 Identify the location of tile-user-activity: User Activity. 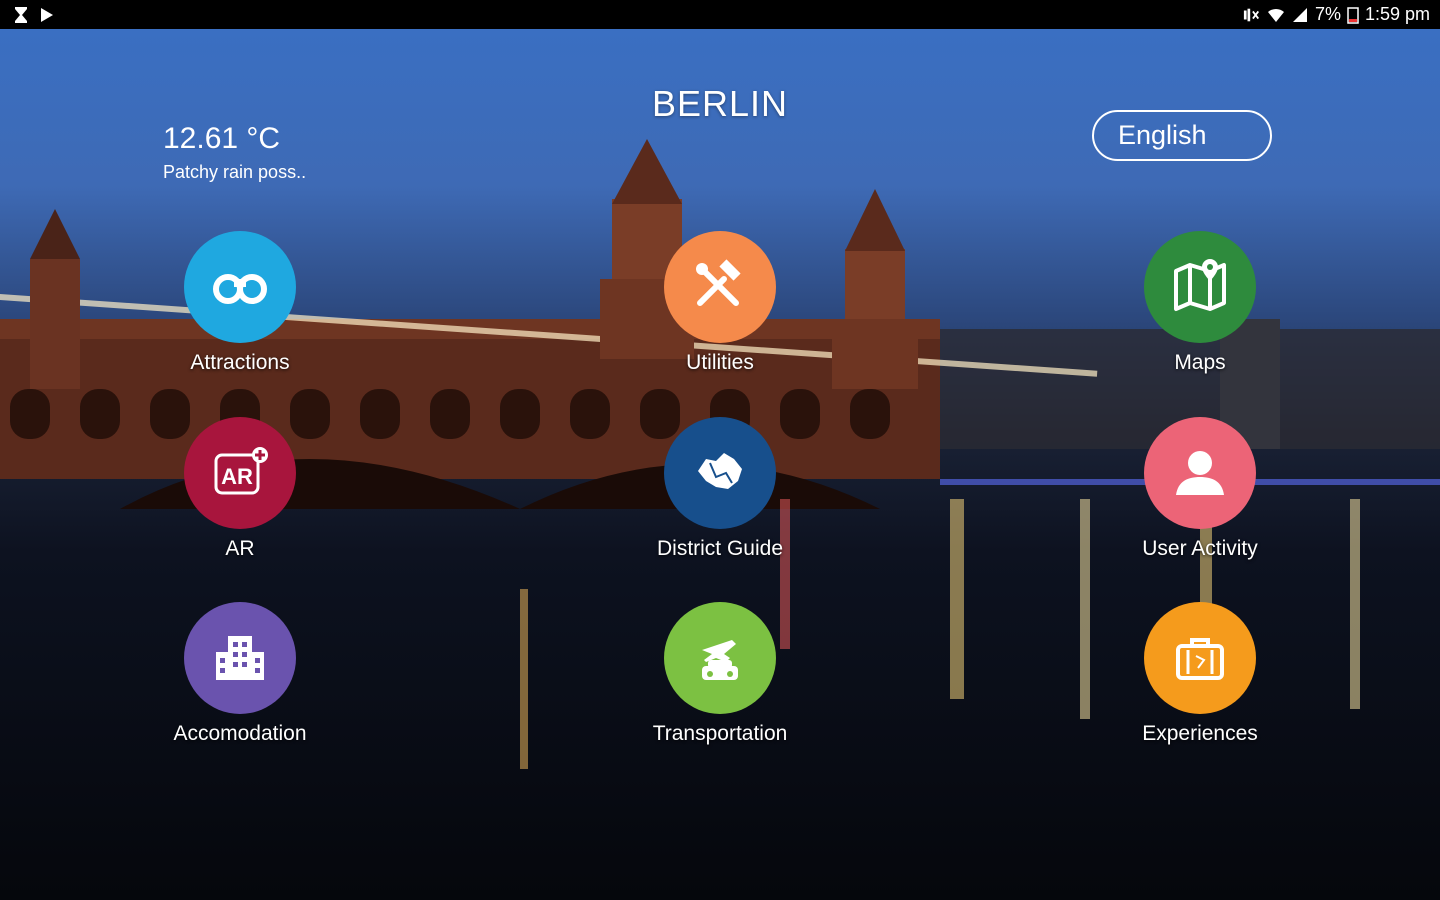
(1200, 489).